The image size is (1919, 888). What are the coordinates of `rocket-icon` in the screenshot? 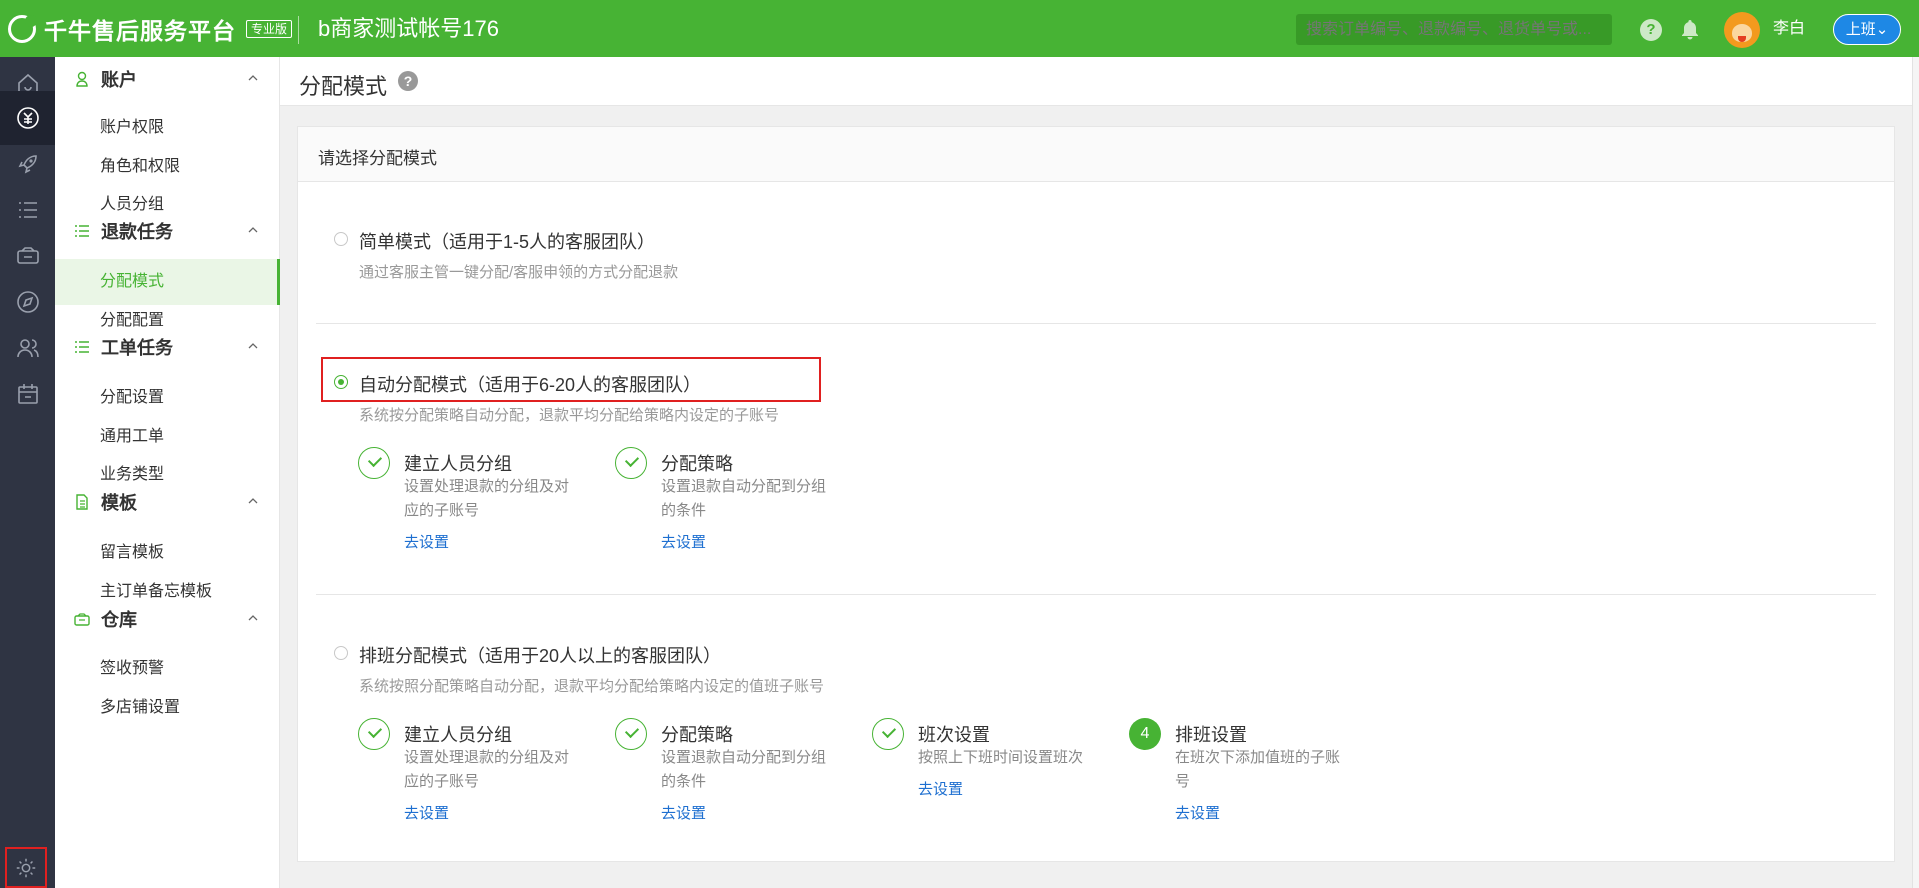 It's located at (27, 164).